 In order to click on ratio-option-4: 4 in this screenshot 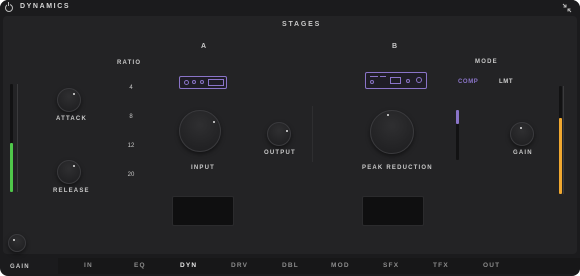, I will do `click(131, 88)`.